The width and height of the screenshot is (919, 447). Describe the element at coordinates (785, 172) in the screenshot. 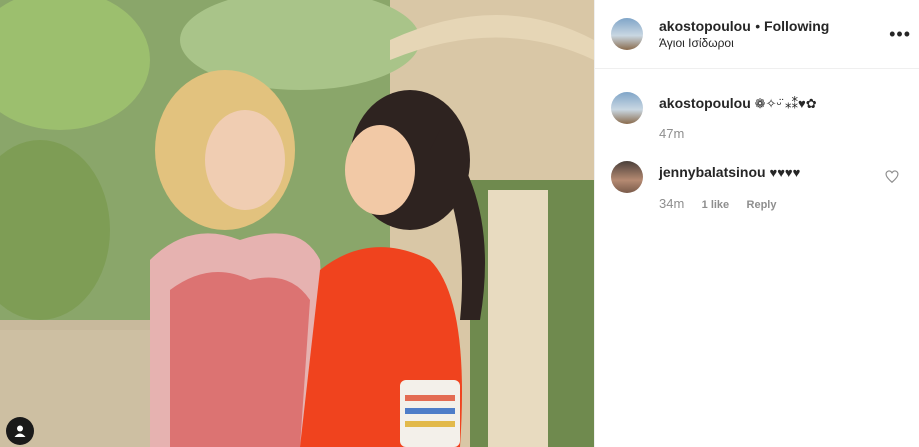

I see `comment-text: ♥♥♥♥` at that location.